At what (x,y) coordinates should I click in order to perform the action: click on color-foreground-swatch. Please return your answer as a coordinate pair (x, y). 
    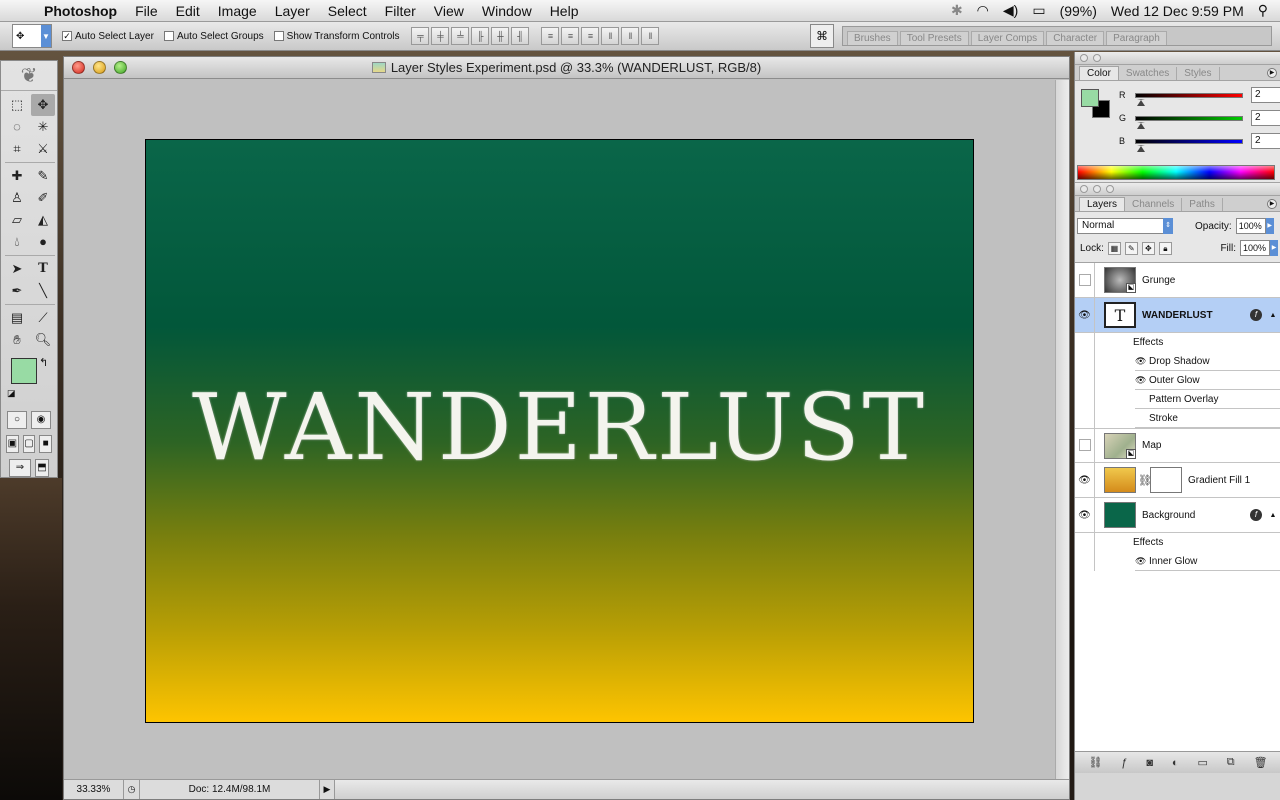
    Looking at the image, I should click on (1090, 98).